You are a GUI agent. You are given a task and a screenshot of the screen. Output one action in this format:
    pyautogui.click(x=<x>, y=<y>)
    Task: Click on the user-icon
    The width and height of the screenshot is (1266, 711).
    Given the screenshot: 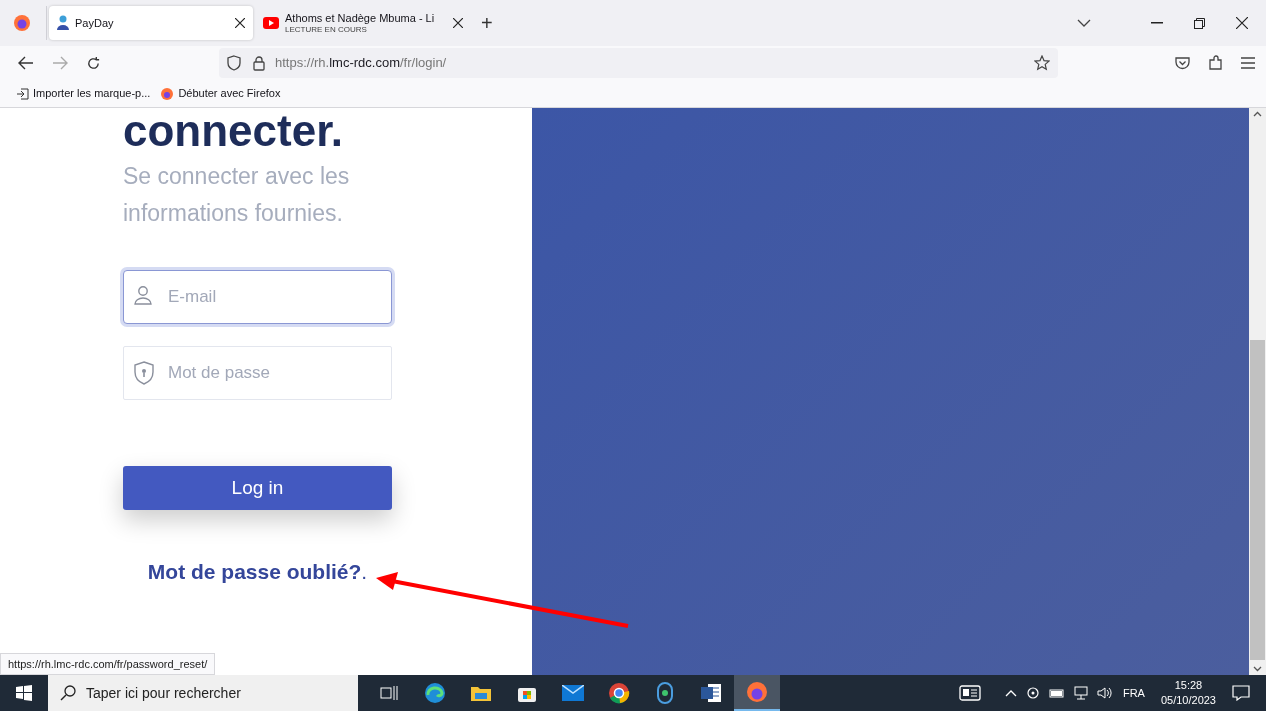 What is the action you would take?
    pyautogui.click(x=143, y=295)
    